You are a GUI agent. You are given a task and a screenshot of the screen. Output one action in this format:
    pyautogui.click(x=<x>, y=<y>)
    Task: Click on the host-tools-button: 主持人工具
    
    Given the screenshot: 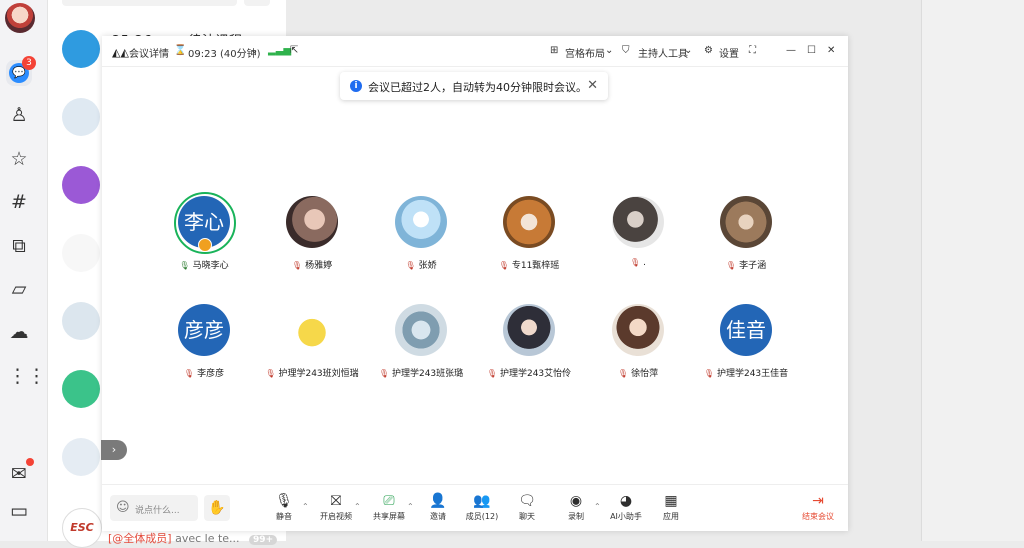 What is the action you would take?
    pyautogui.click(x=663, y=52)
    